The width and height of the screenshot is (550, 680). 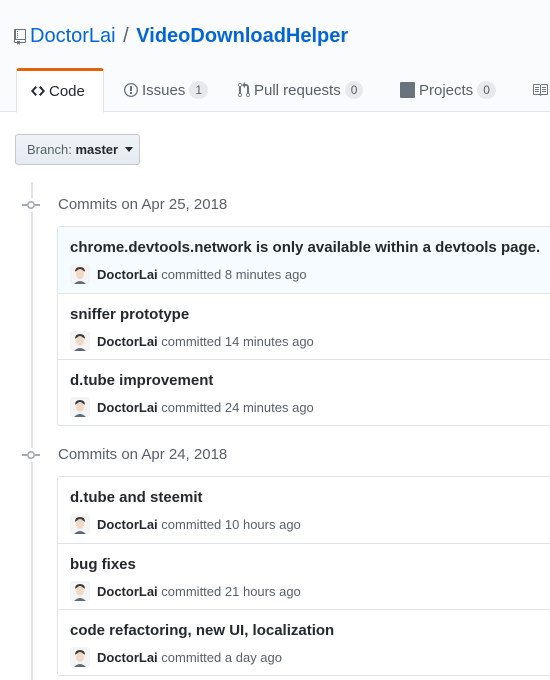 I want to click on commit-message-link: bug fixes, so click(x=103, y=564).